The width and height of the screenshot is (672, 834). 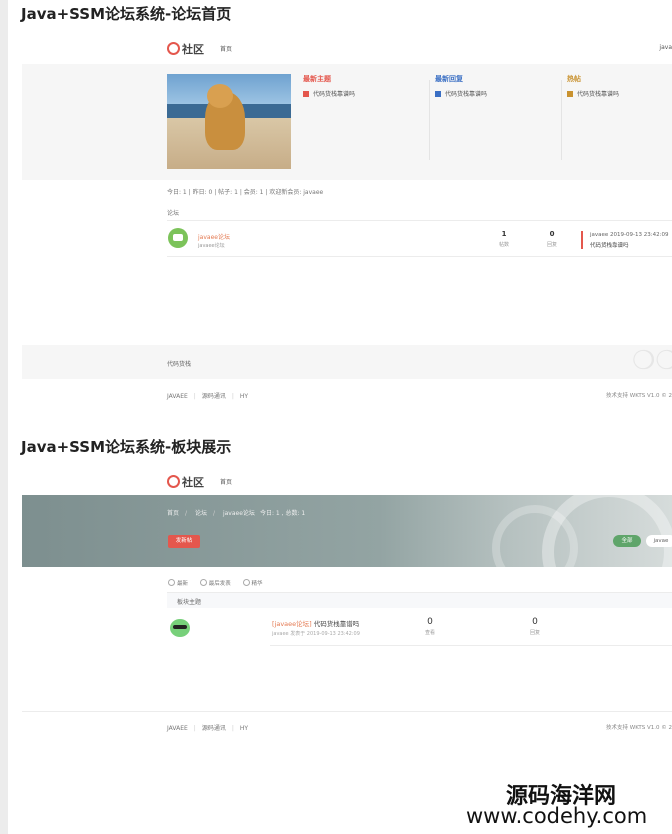 I want to click on hot-post-link: 代码货栈靠谱吗, so click(x=619, y=93).